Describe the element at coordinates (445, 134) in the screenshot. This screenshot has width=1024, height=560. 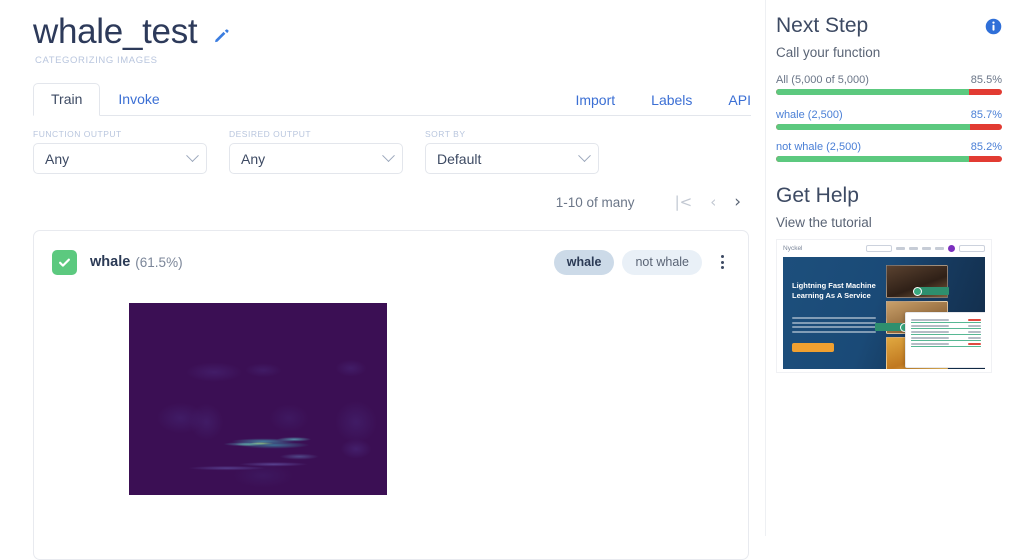
I see `filter-label-sort-by: SORT BY` at that location.